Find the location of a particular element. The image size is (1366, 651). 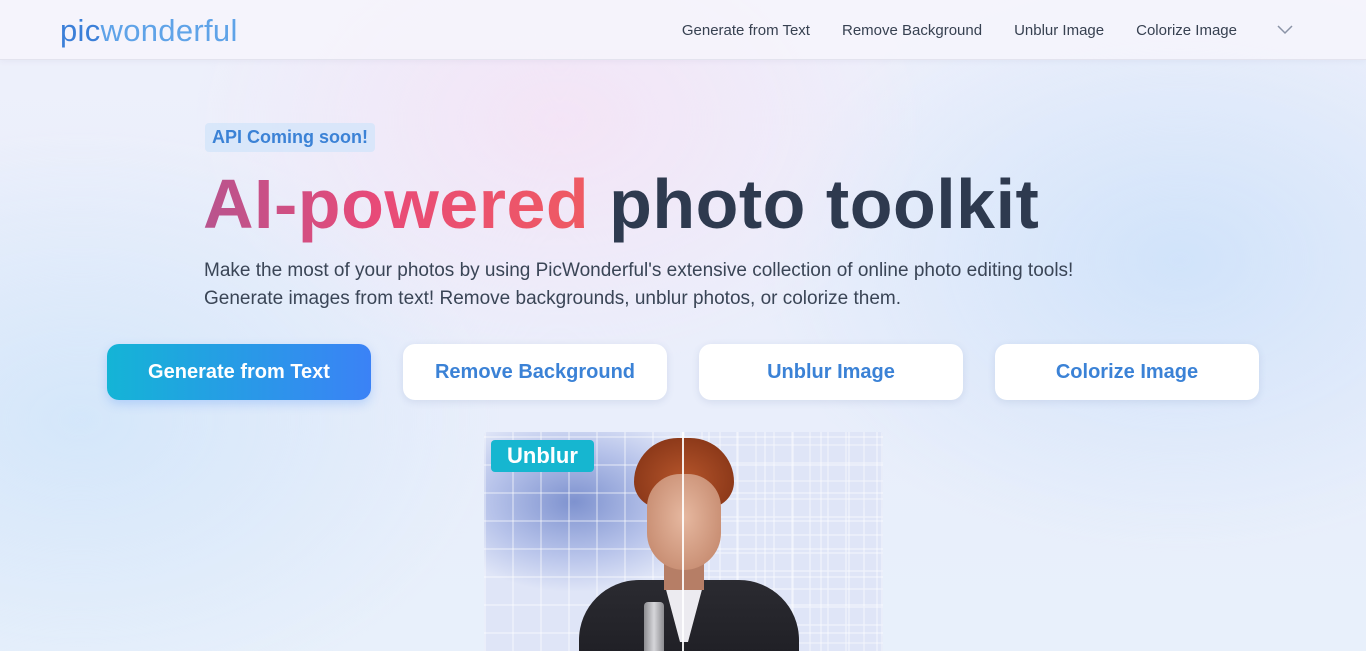

api-coming-soon-badge: API Coming soon! is located at coordinates (290, 137).